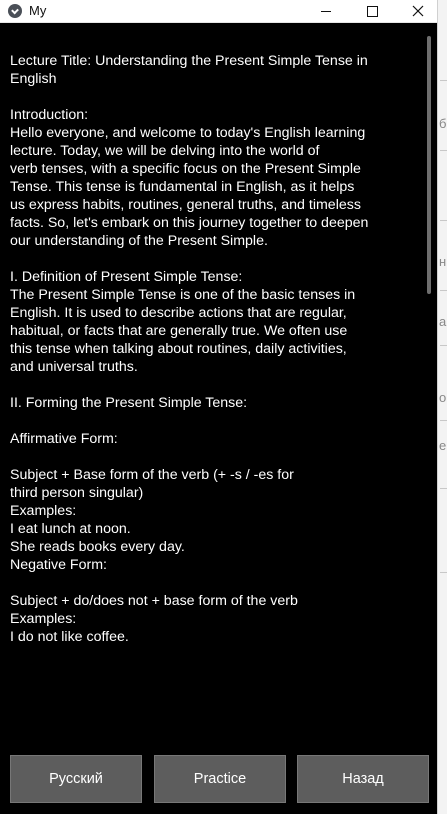 This screenshot has width=447, height=814. Describe the element at coordinates (443, 261) in the screenshot. I see `background-glyph: н` at that location.